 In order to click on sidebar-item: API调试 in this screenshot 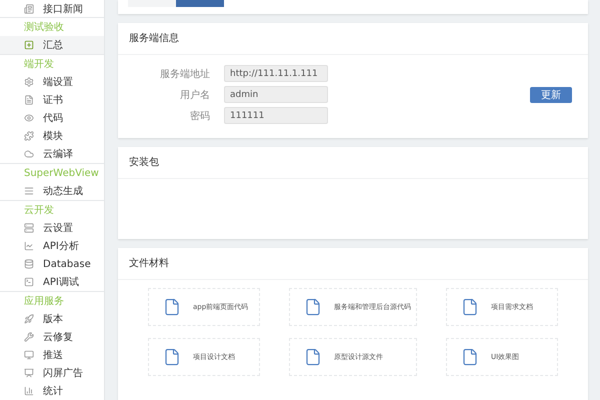, I will do `click(52, 282)`.